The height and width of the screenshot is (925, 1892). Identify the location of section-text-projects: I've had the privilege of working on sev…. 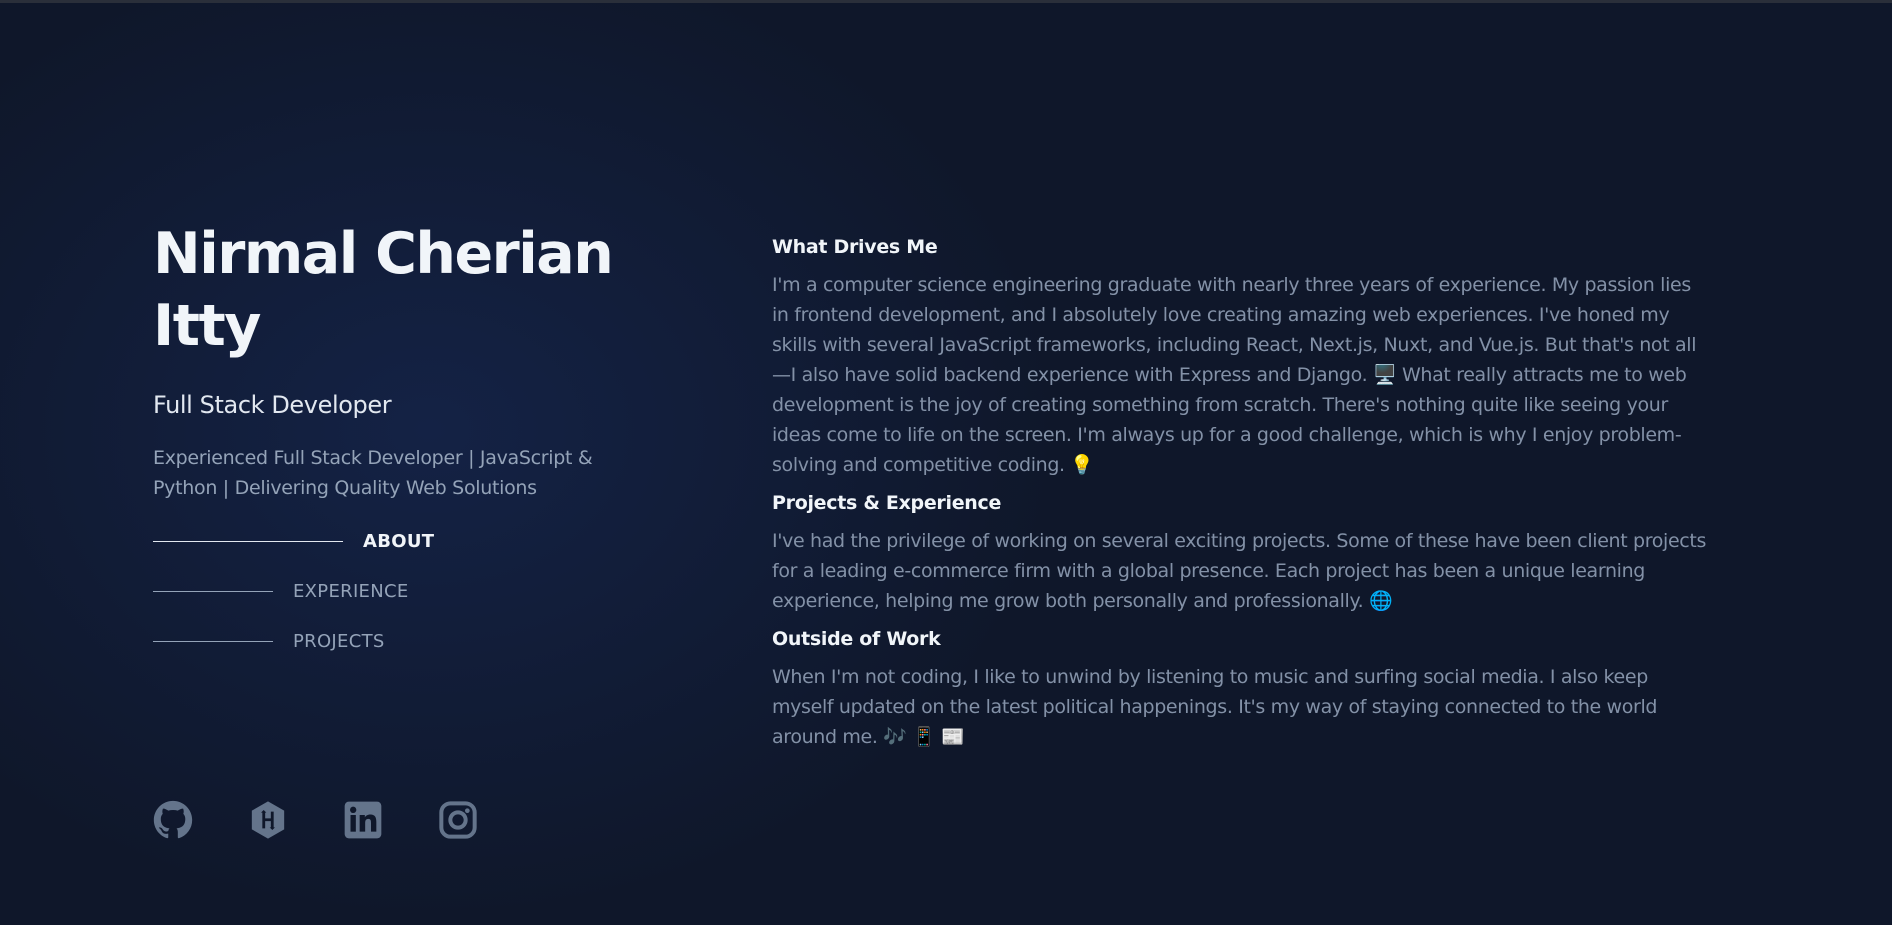
(1239, 571).